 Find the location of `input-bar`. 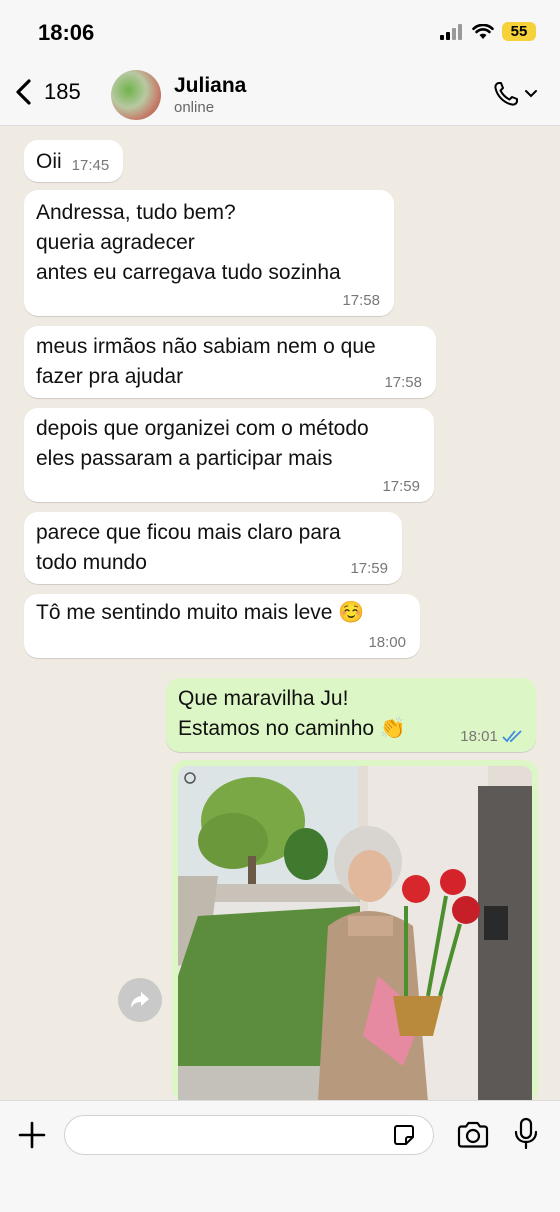

input-bar is located at coordinates (280, 1156).